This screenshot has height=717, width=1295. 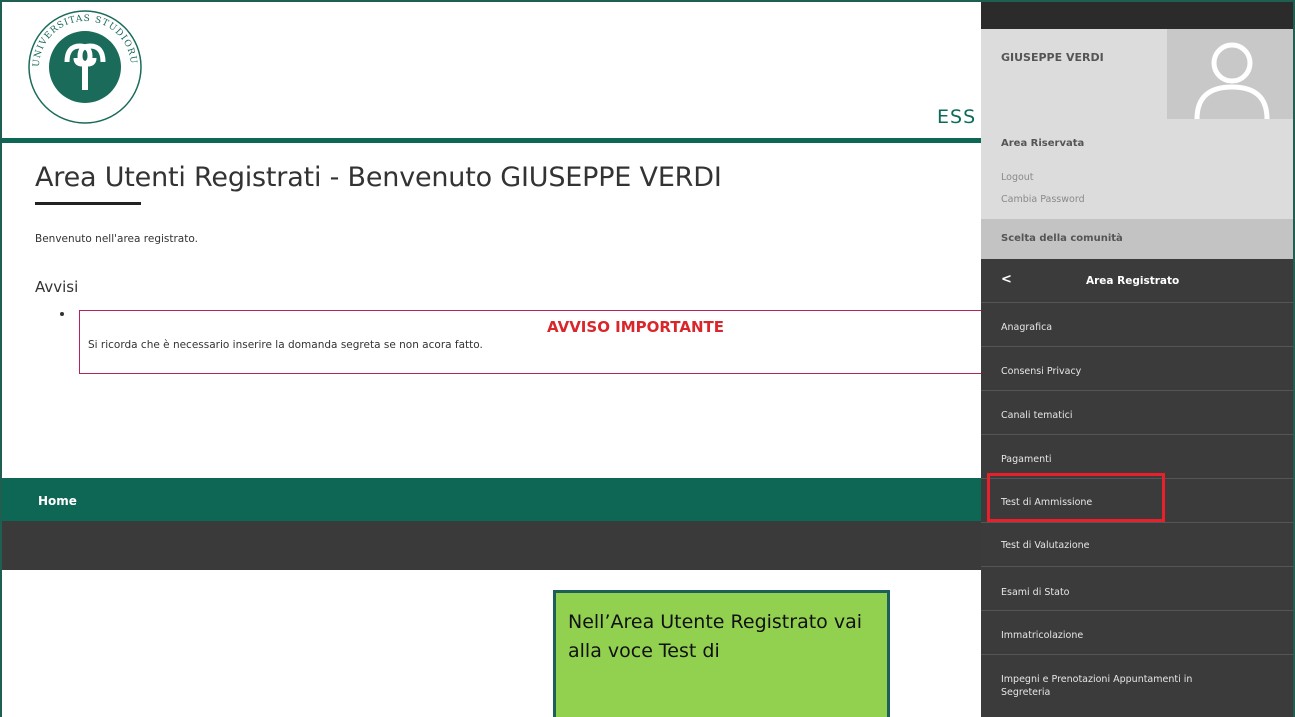 What do you see at coordinates (1006, 279) in the screenshot?
I see `back-chevron-icon: <` at bounding box center [1006, 279].